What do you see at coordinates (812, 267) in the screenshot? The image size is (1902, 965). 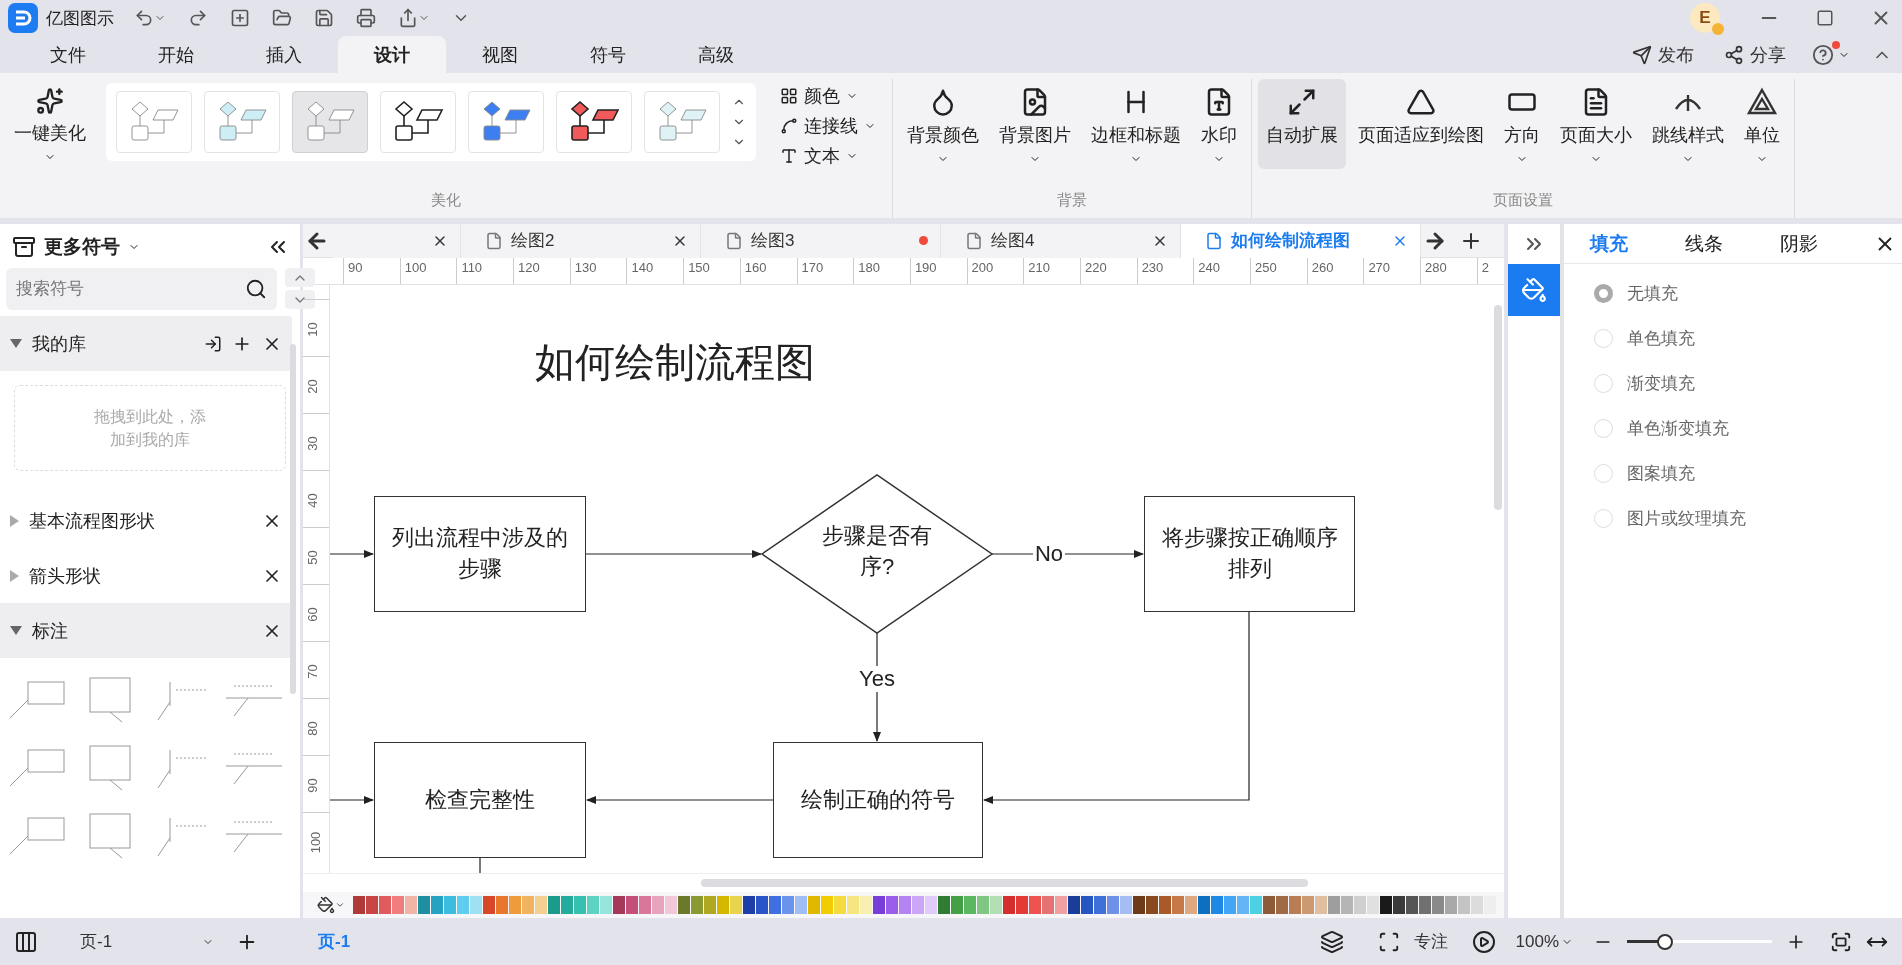 I see `ruler-number: 170` at bounding box center [812, 267].